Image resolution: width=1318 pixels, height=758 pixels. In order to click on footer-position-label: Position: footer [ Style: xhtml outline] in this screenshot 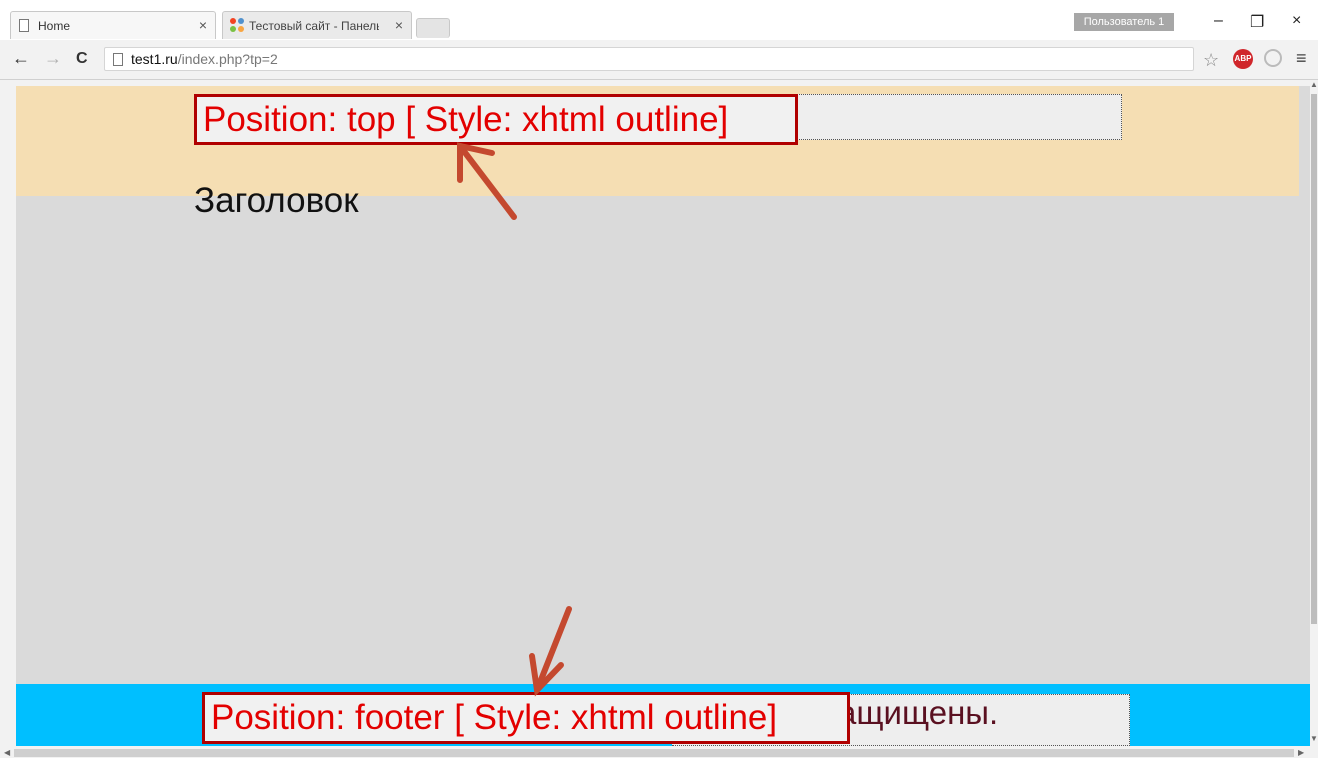, I will do `click(526, 718)`.